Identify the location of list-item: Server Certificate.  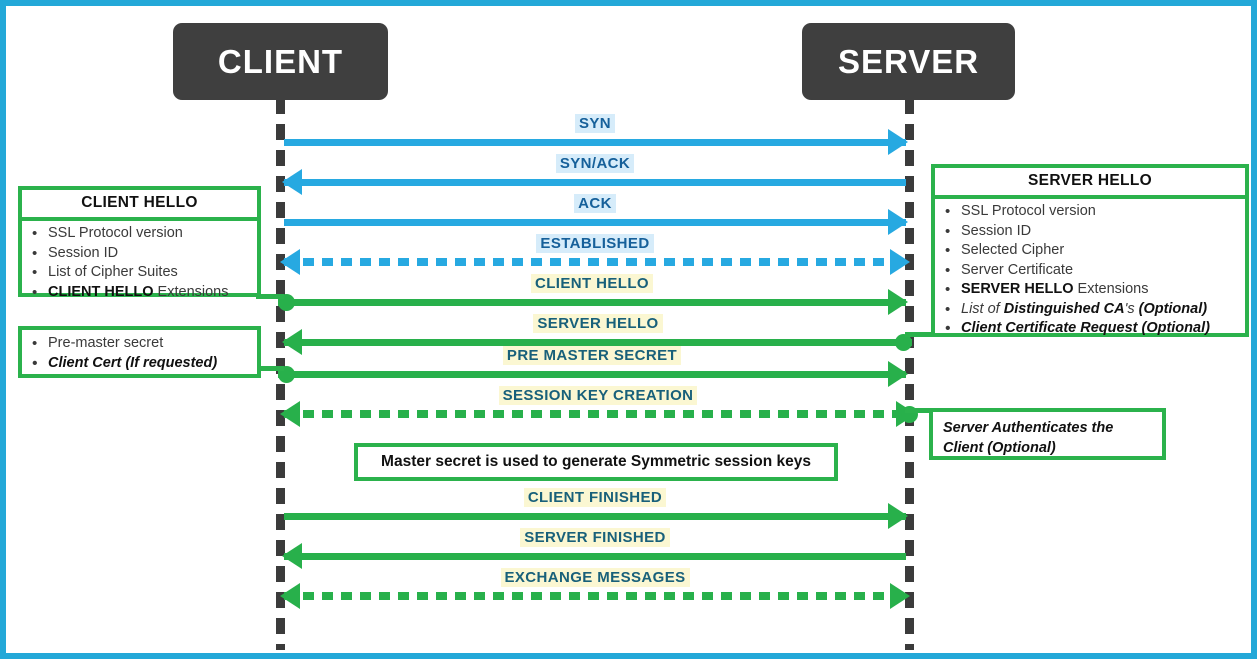
(1091, 271).